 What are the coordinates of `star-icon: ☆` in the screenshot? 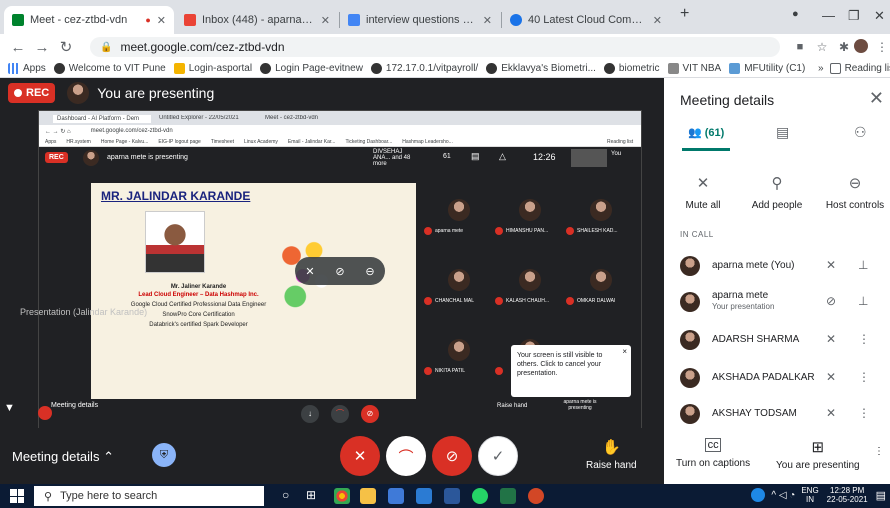 It's located at (822, 47).